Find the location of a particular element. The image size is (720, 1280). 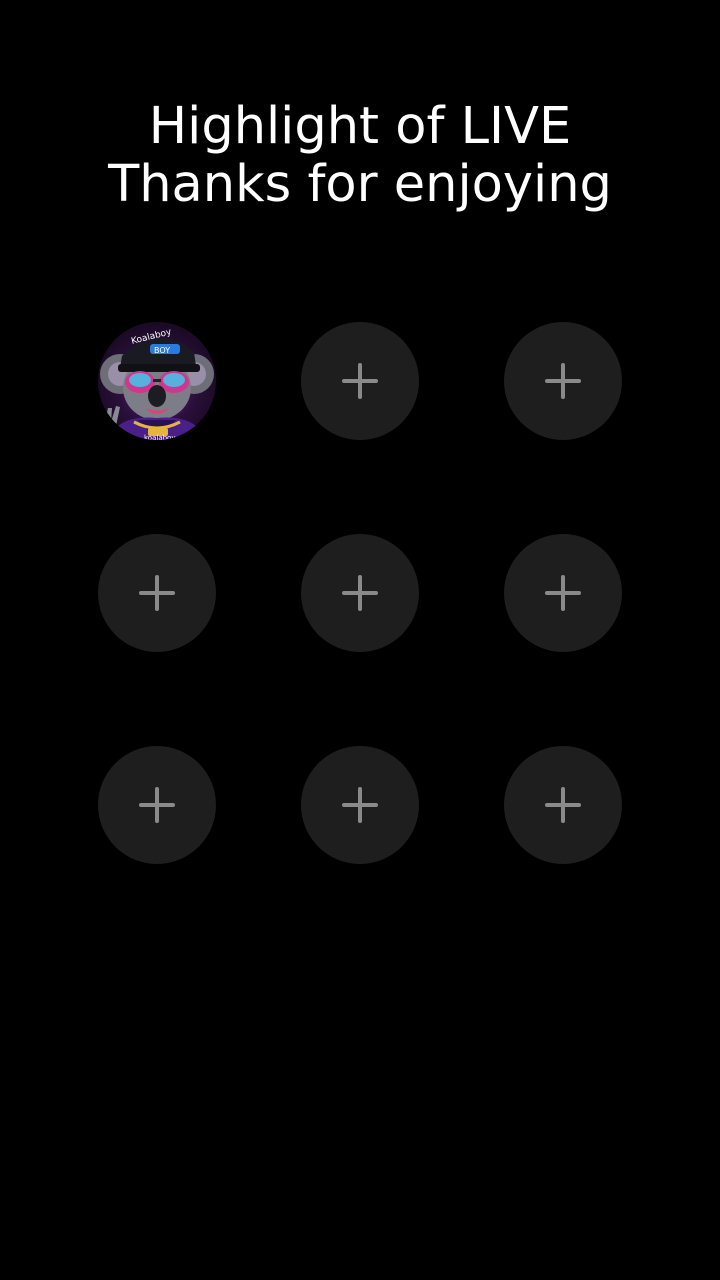

chain-text: koalaboy is located at coordinates (159, 437).